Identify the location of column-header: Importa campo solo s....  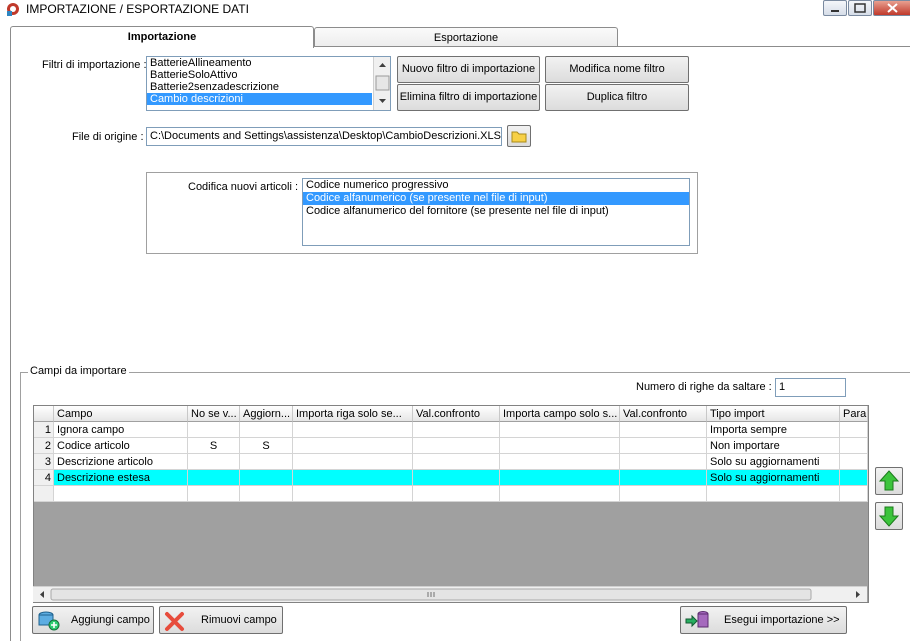
(560, 414).